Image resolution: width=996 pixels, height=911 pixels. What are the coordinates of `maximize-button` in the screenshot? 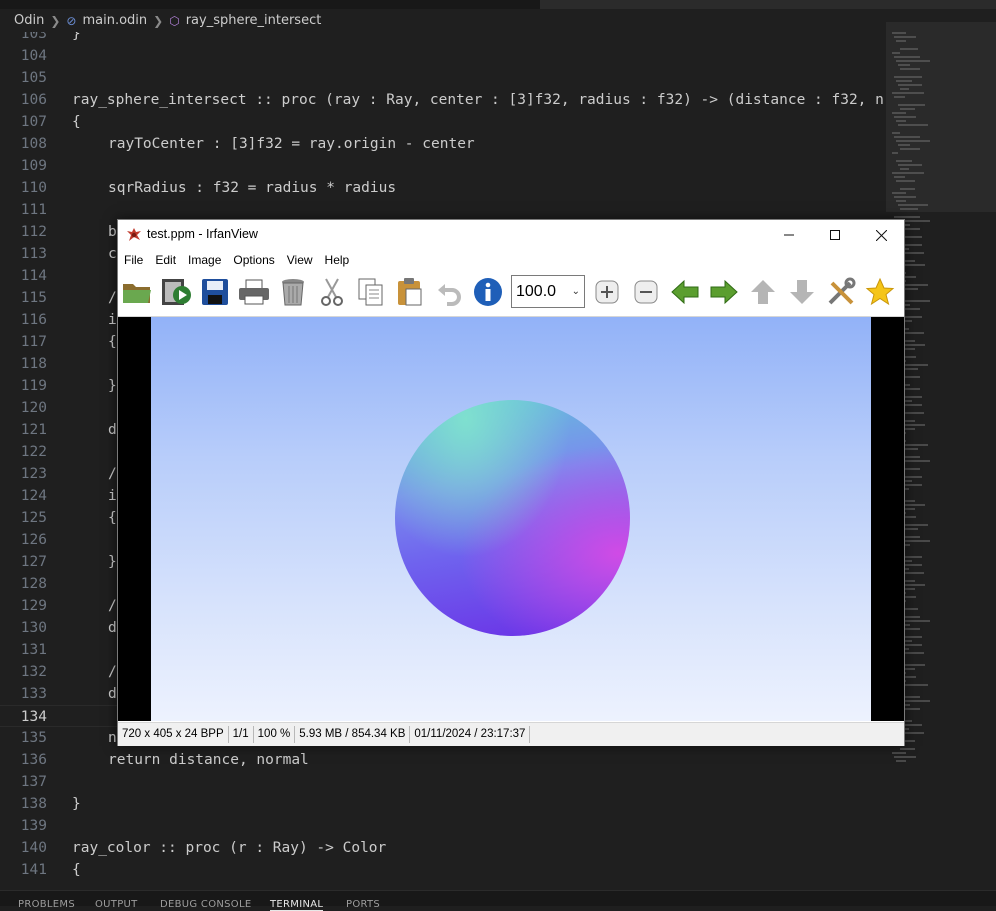 It's located at (835, 235).